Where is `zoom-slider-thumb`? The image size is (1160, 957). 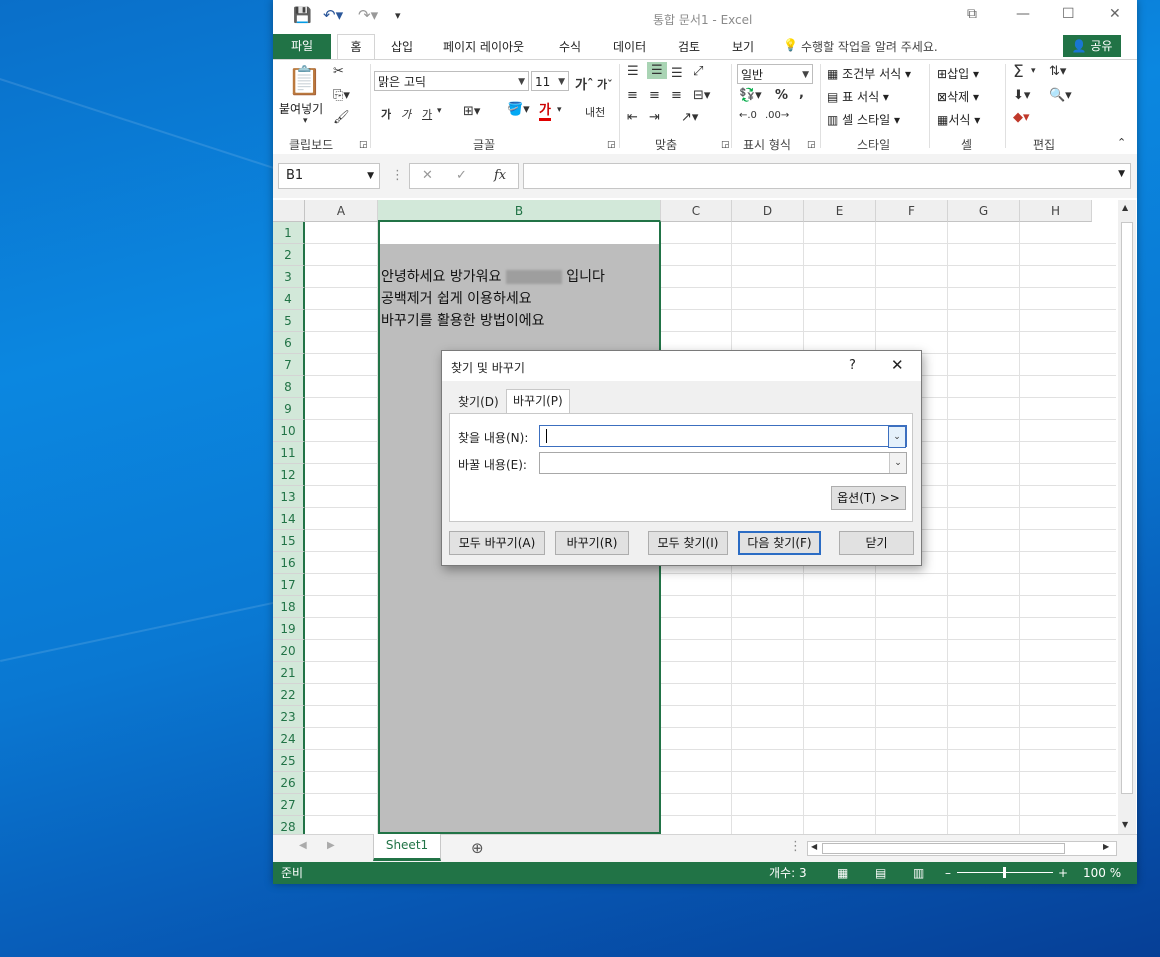
zoom-slider-thumb is located at coordinates (1004, 872).